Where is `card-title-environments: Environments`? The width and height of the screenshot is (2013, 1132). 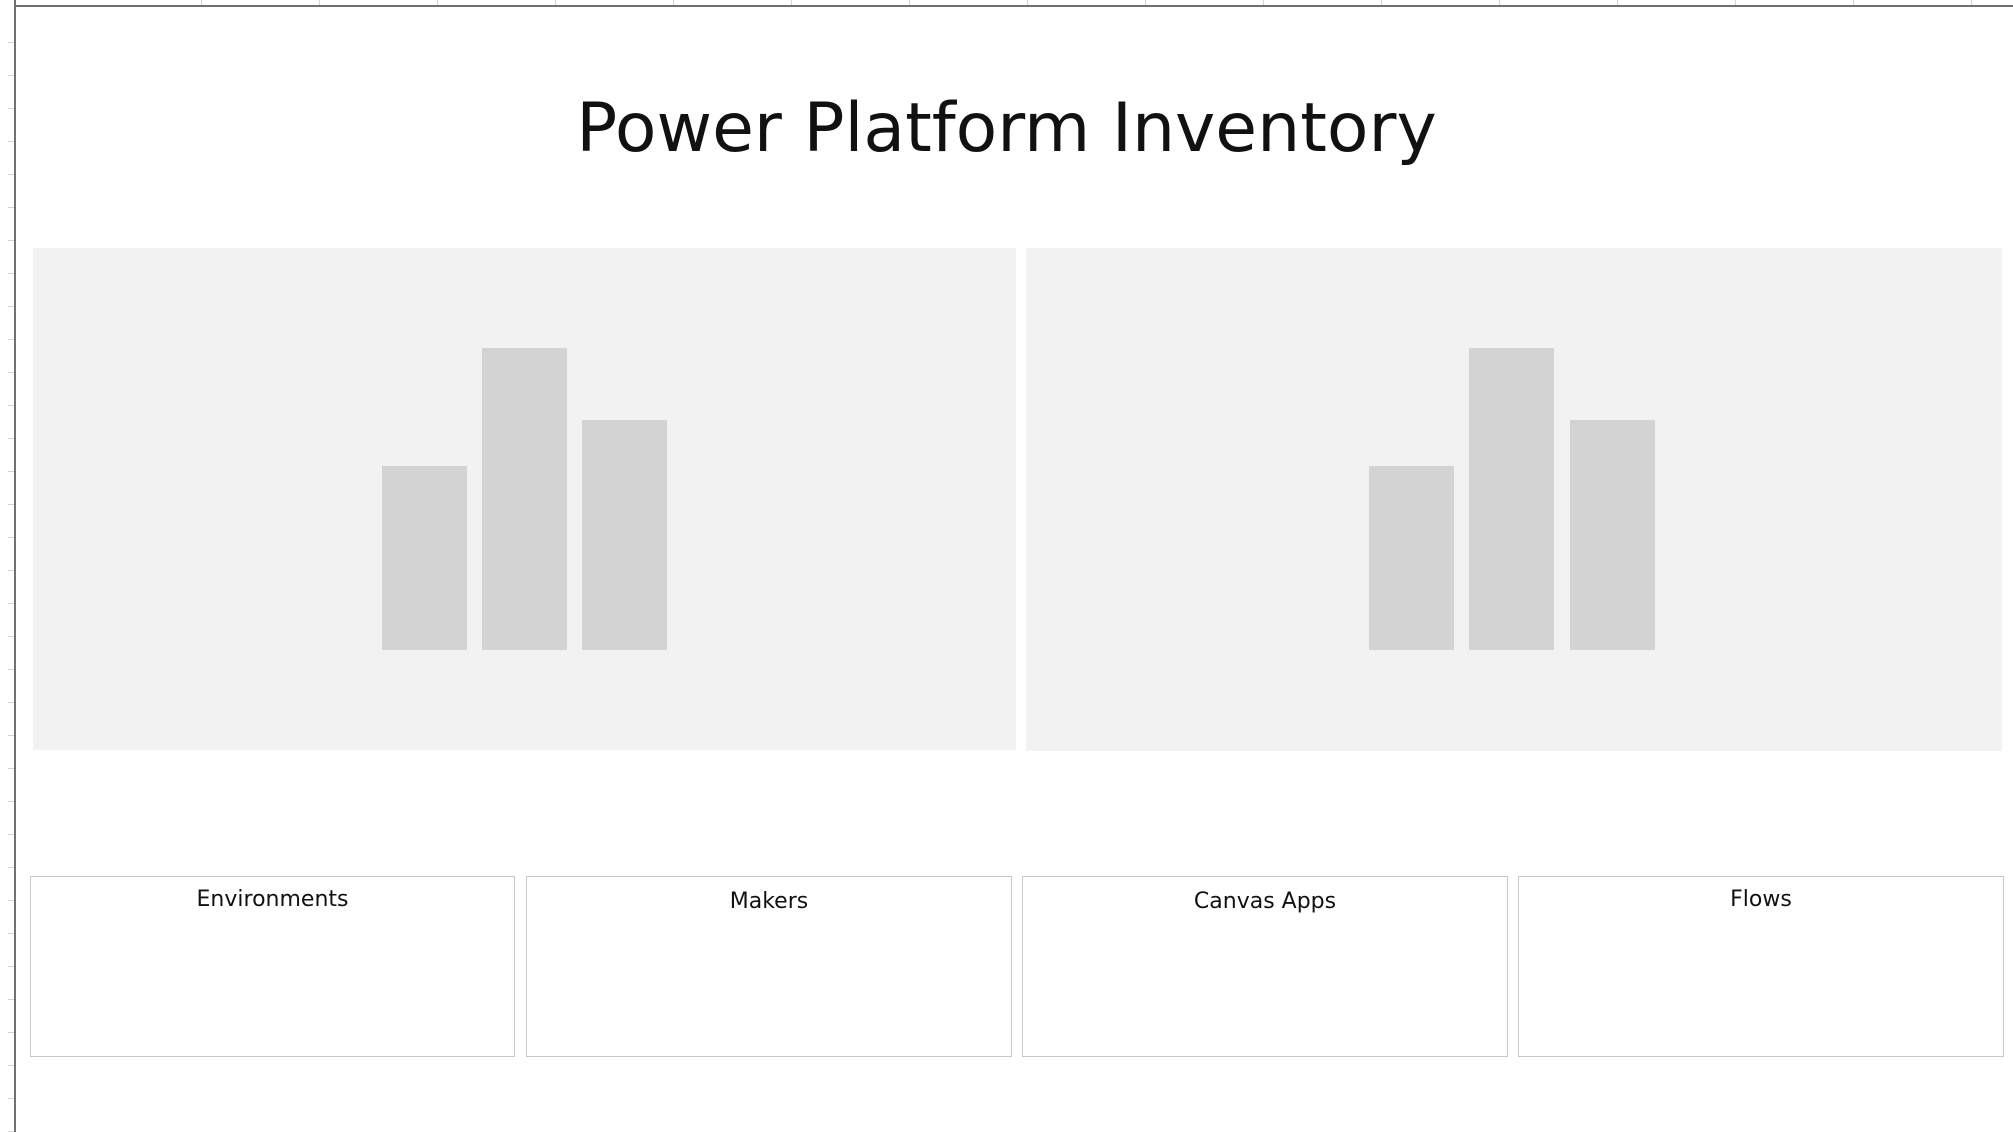
card-title-environments: Environments is located at coordinates (272, 899).